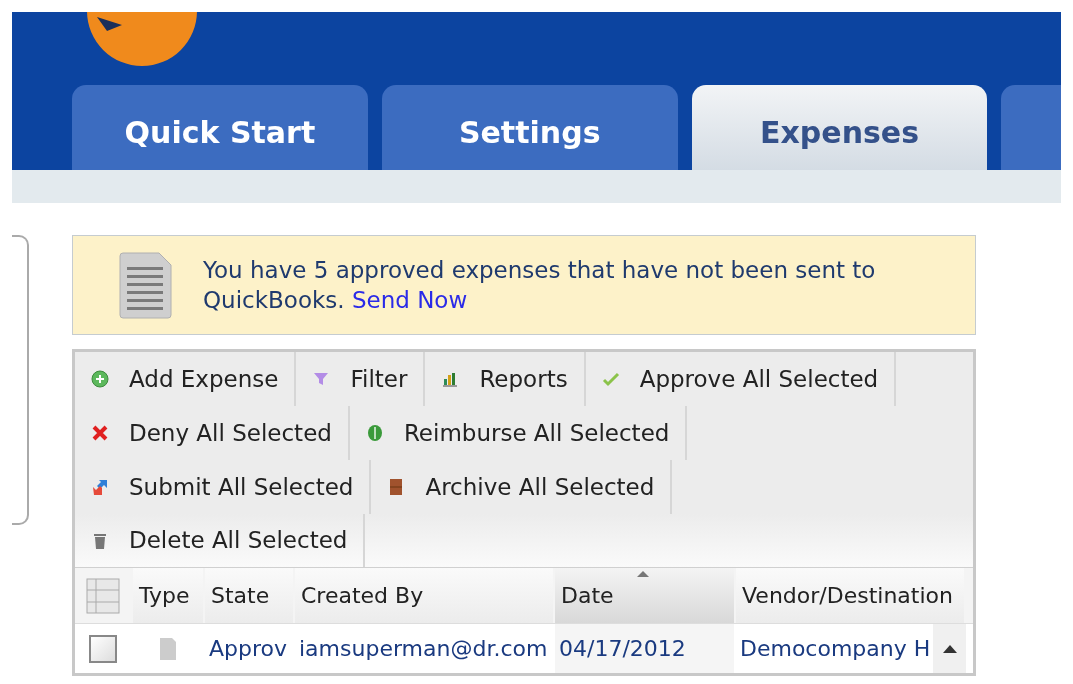  I want to click on scroll-up-button, so click(949, 648).